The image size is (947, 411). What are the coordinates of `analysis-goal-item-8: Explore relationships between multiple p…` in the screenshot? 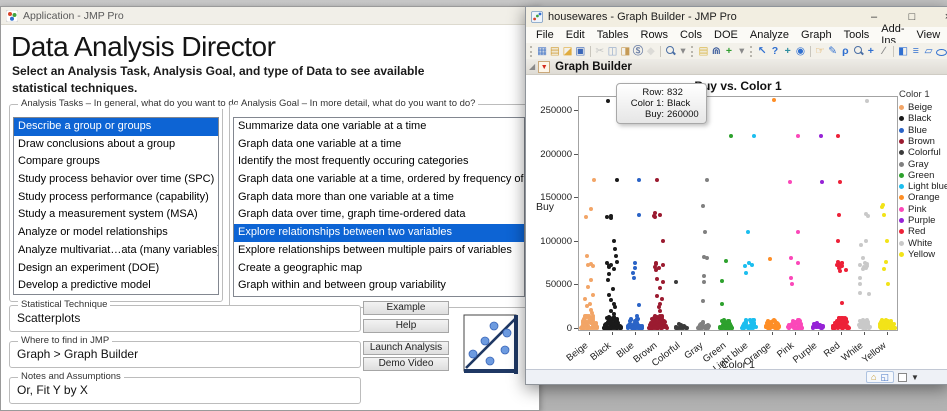 It's located at (379, 251).